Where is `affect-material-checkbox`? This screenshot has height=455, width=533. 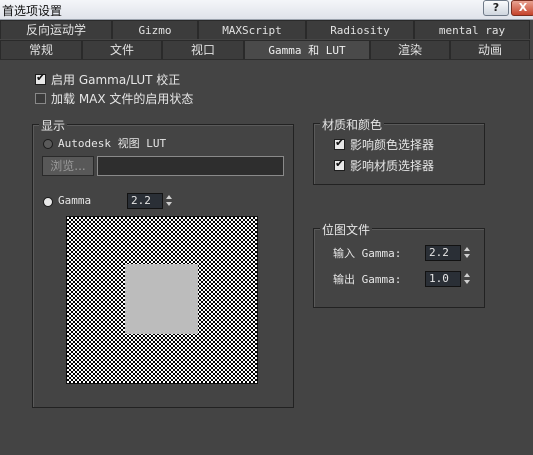
affect-material-checkbox is located at coordinates (339, 164).